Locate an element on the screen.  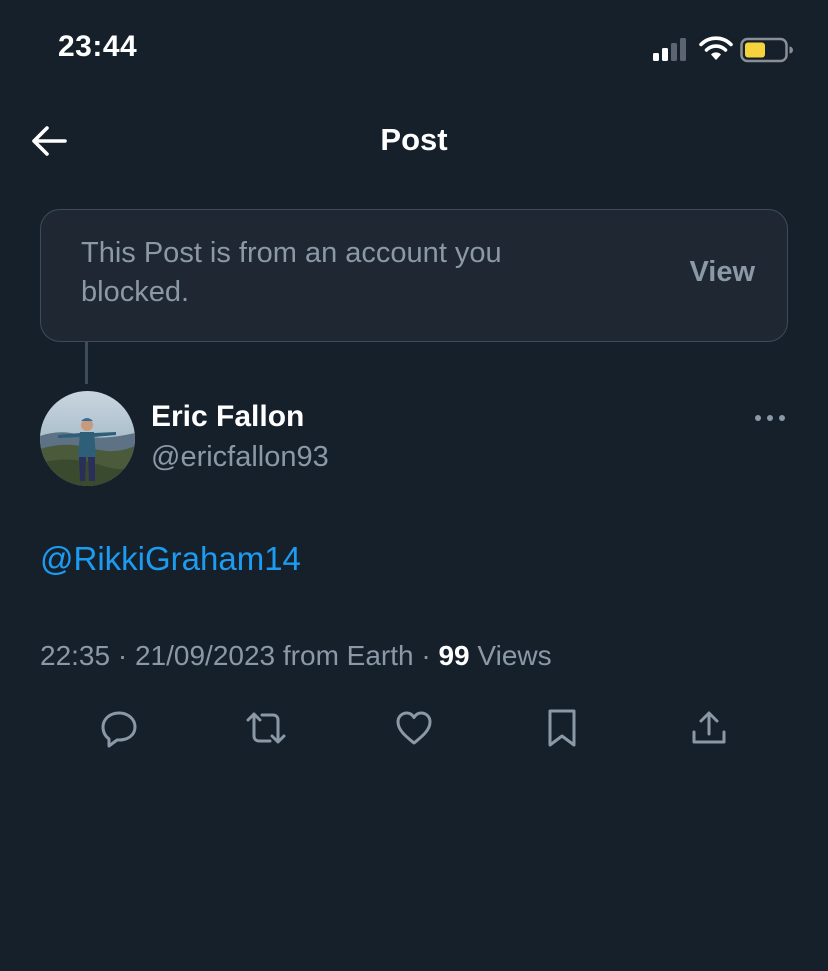
header: Post is located at coordinates (414, 140).